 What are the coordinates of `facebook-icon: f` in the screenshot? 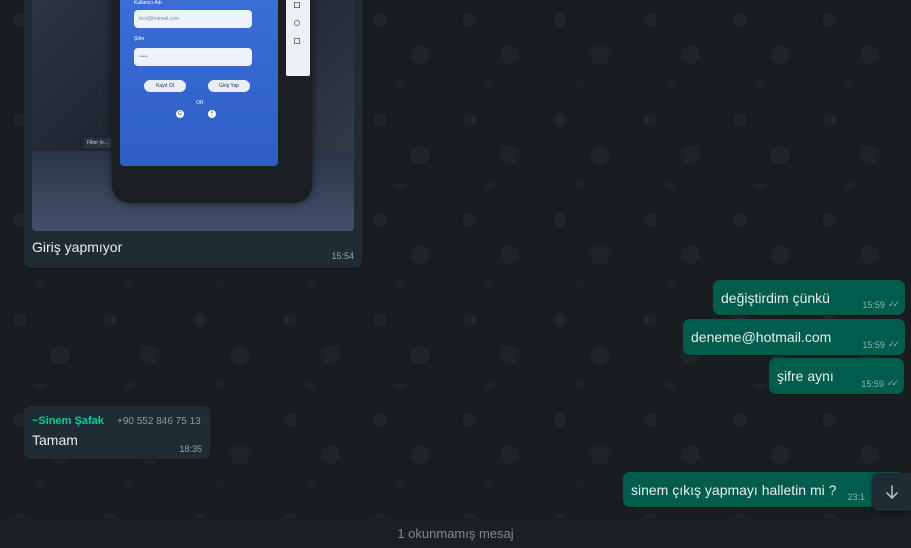 It's located at (212, 114).